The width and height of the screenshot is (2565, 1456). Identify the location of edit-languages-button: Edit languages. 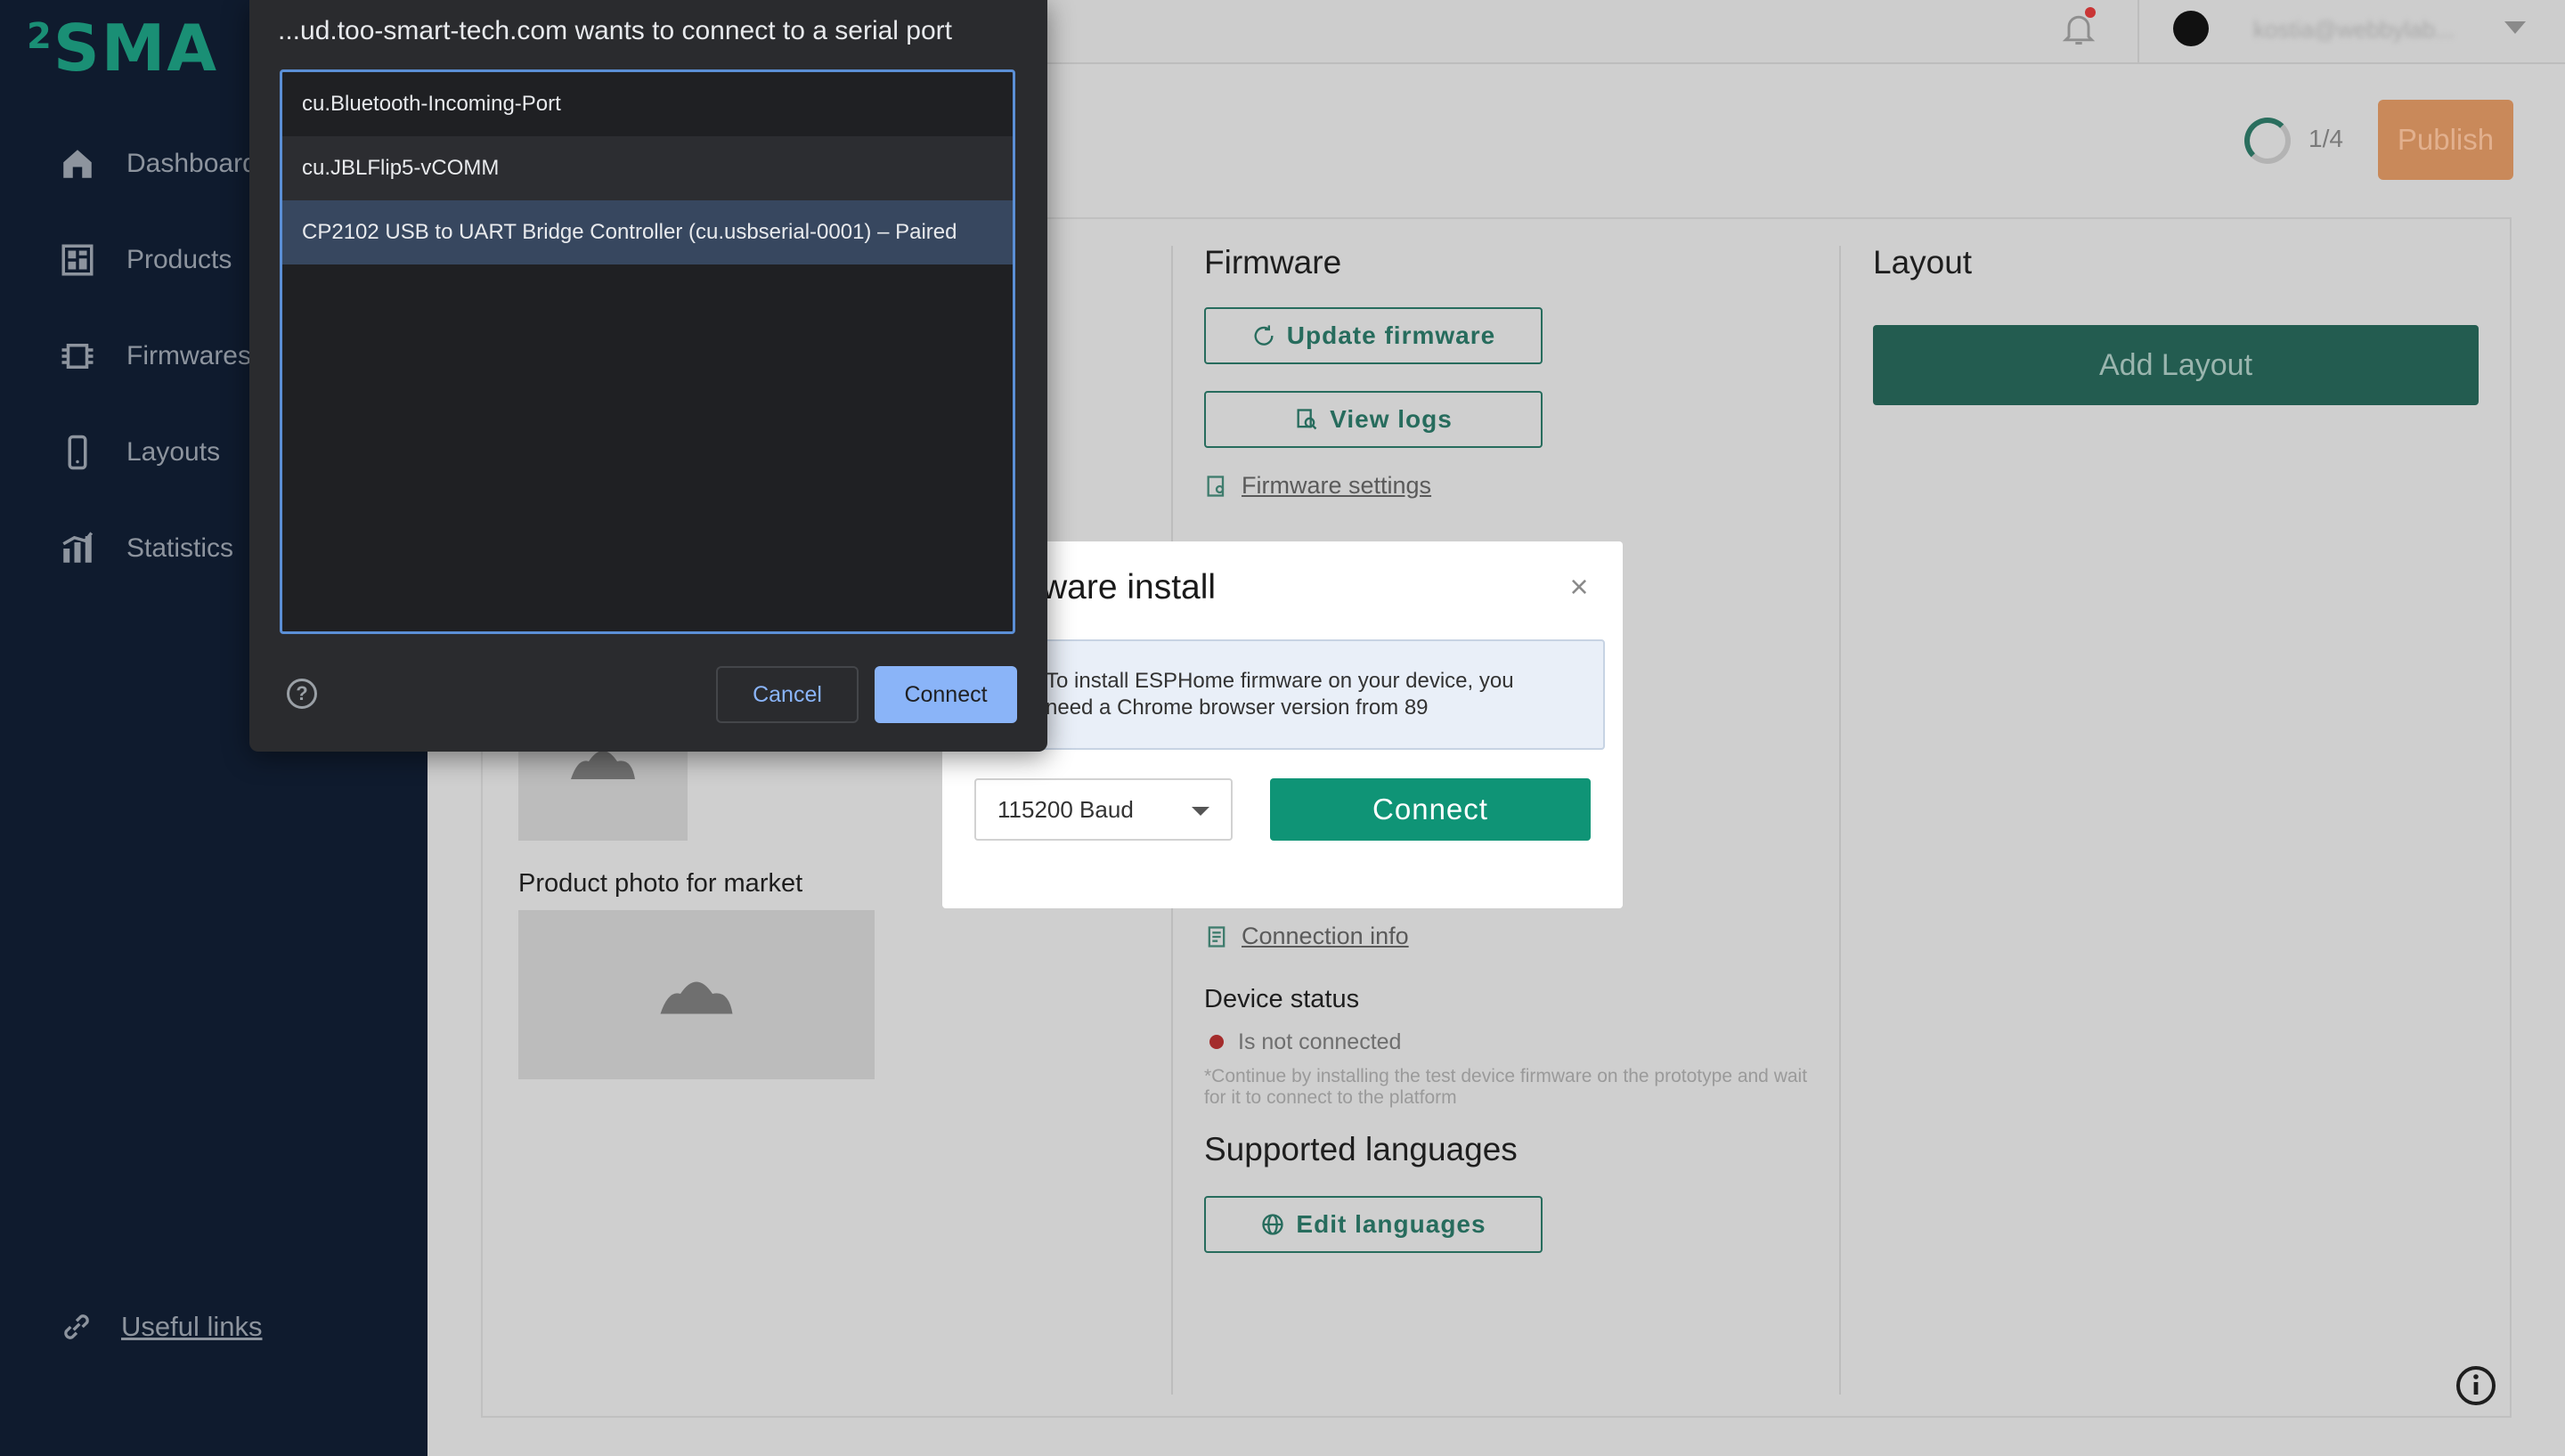
(1373, 1224).